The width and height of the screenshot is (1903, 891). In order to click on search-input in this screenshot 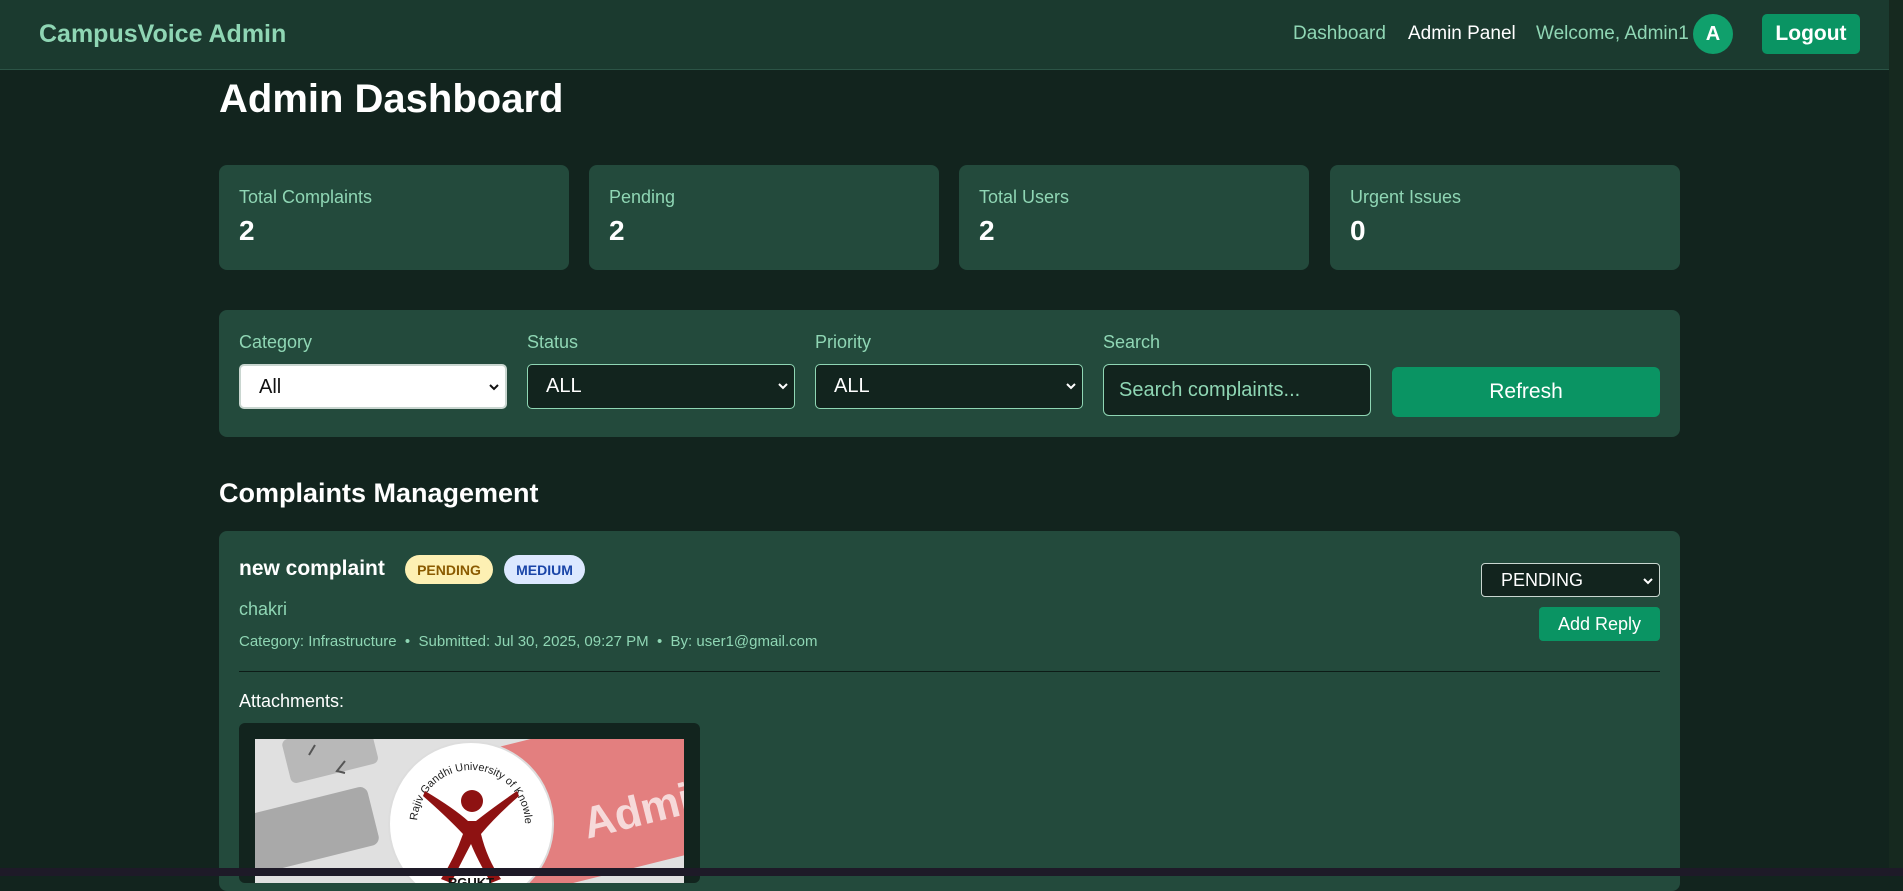, I will do `click(1237, 390)`.